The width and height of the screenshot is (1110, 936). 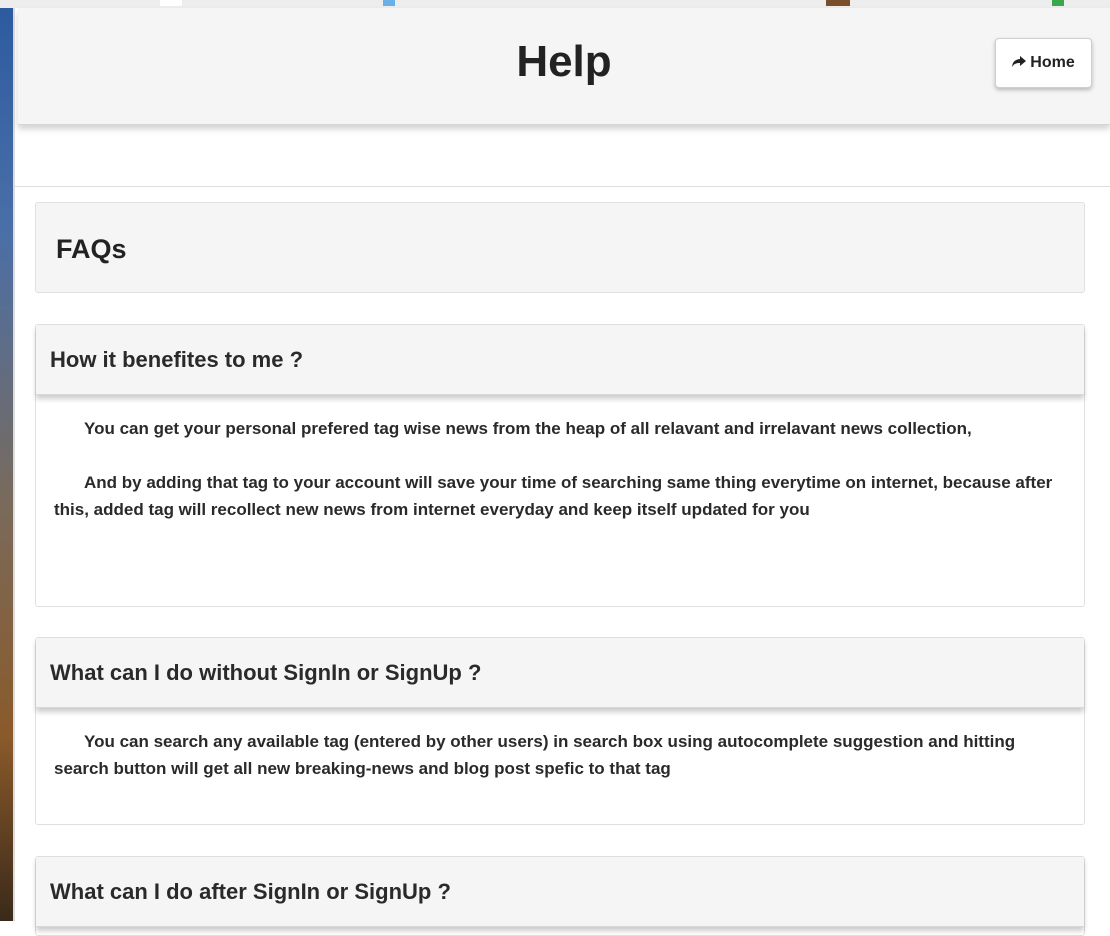 I want to click on cropped-browser-toolbar, so click(x=555, y=4).